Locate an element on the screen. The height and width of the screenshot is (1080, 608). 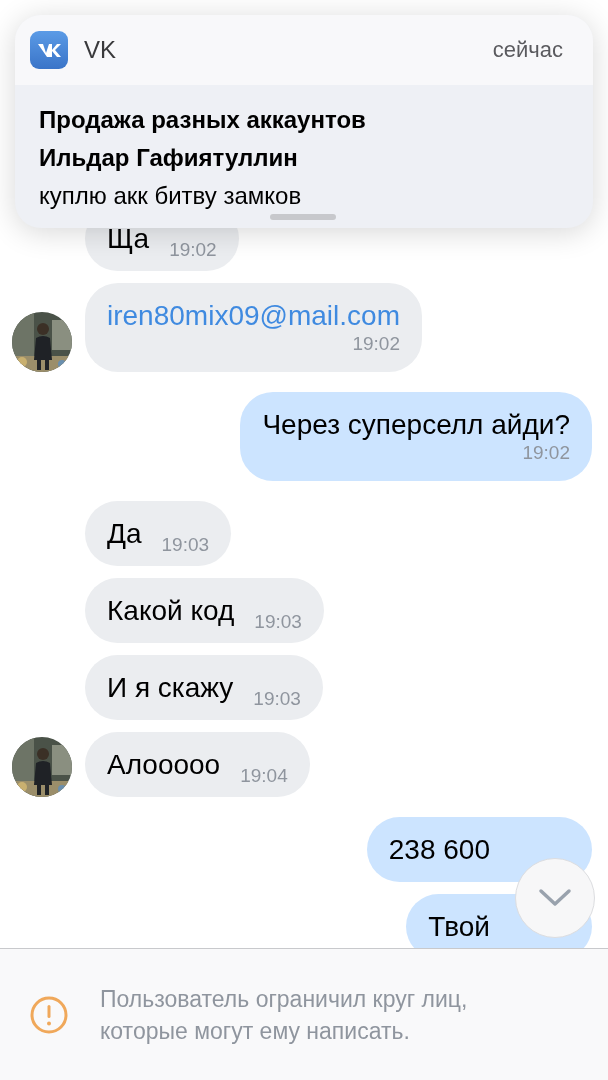
chevron-down-icon is located at coordinates (555, 898).